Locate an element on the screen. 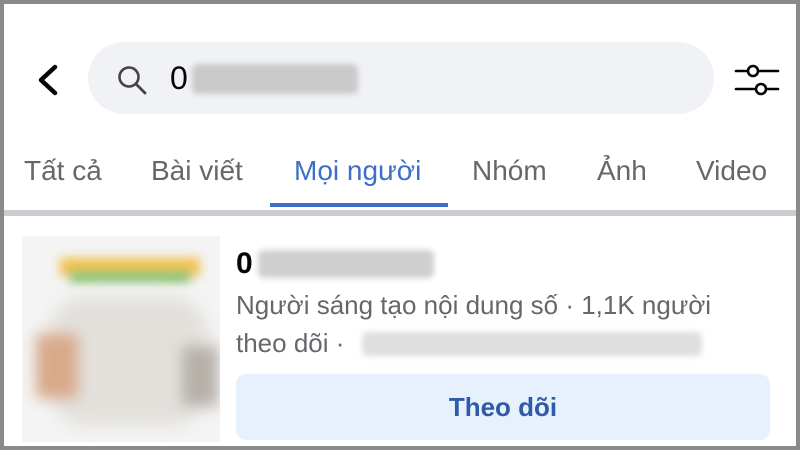 The width and height of the screenshot is (800, 450). tab-posts: Bài viết is located at coordinates (197, 179).